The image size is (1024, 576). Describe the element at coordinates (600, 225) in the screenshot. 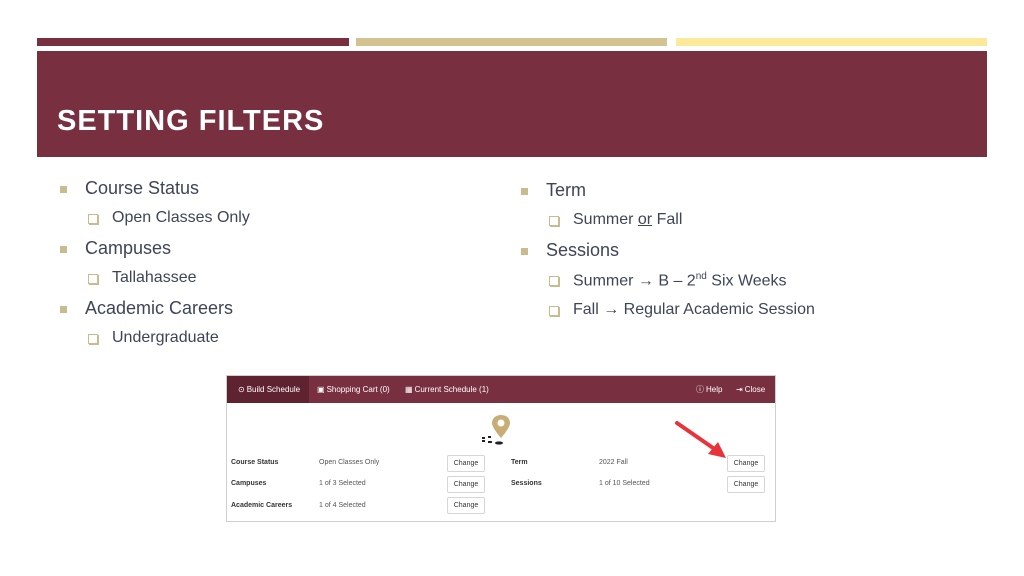

I see `sub-bullet-summer-or-fall: Summer or Fall` at that location.